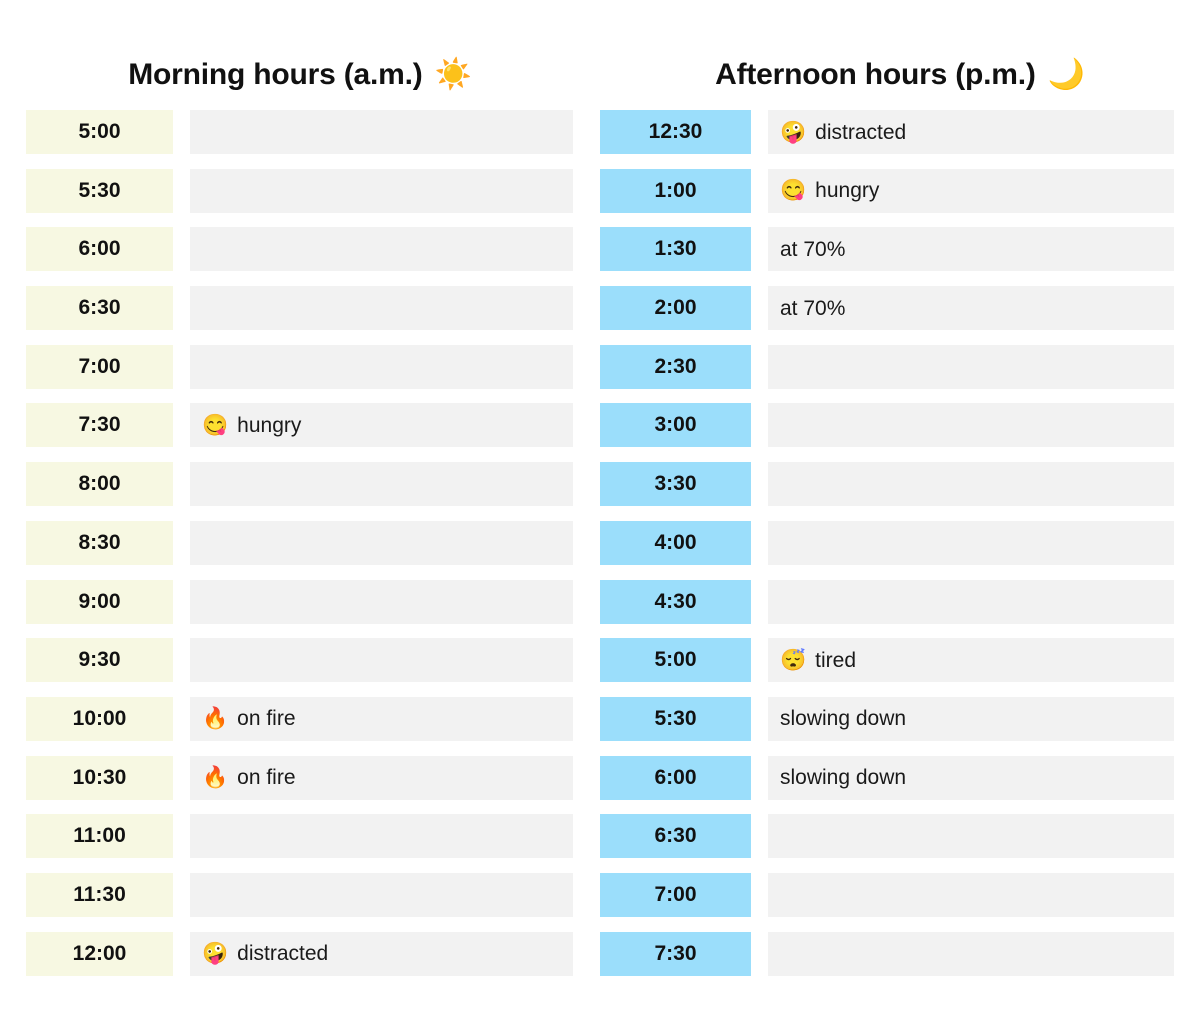 The image size is (1200, 1020). What do you see at coordinates (99, 601) in the screenshot?
I see `time-slot-label: 9:00` at bounding box center [99, 601].